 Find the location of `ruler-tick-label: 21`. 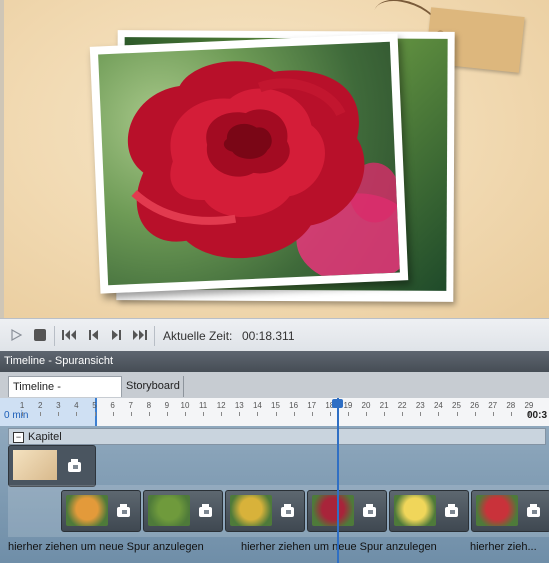

ruler-tick-label: 21 is located at coordinates (384, 405).